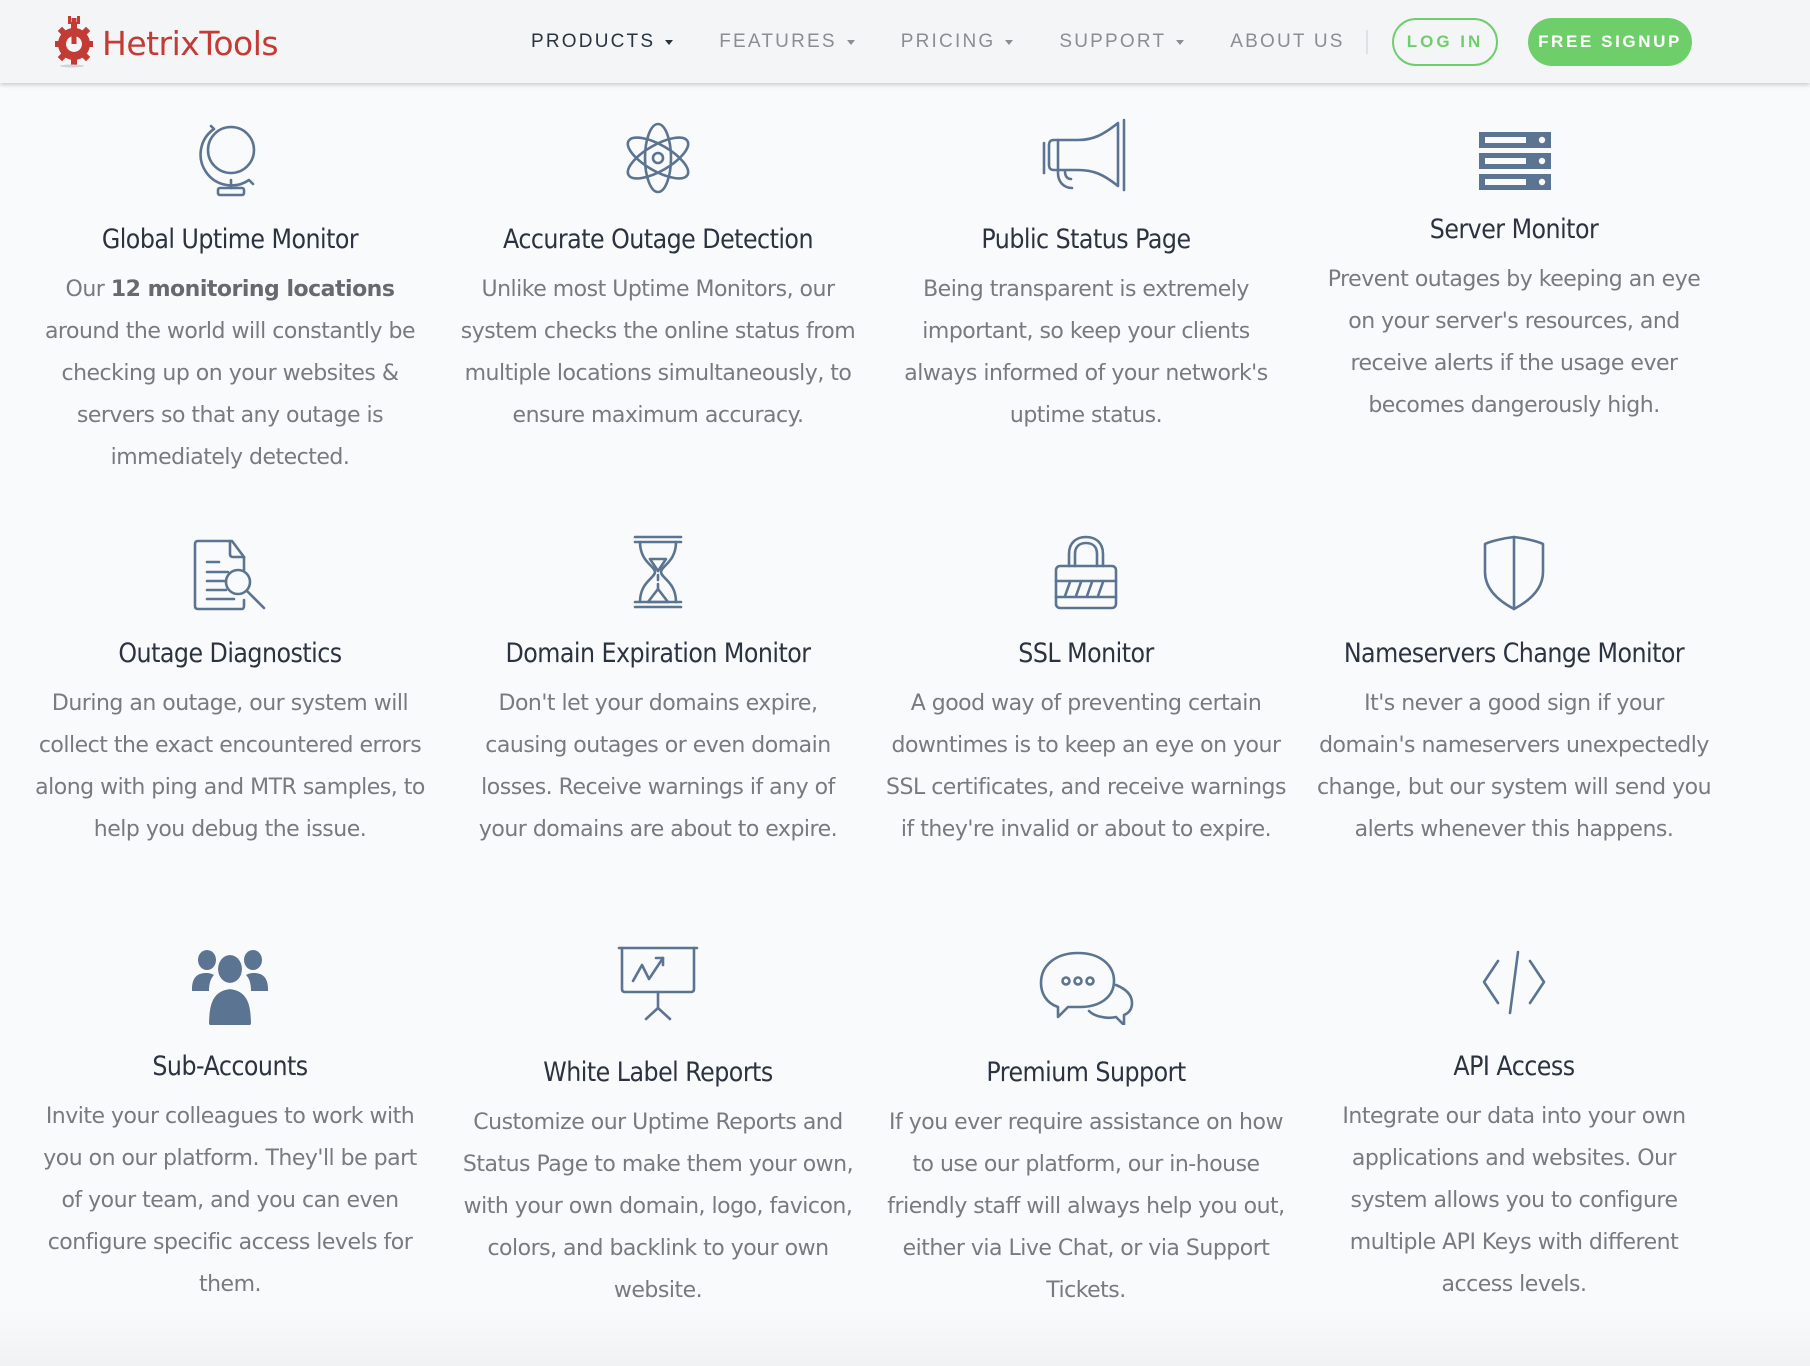 The image size is (1810, 1366). What do you see at coordinates (658, 158) in the screenshot?
I see `atom-icon` at bounding box center [658, 158].